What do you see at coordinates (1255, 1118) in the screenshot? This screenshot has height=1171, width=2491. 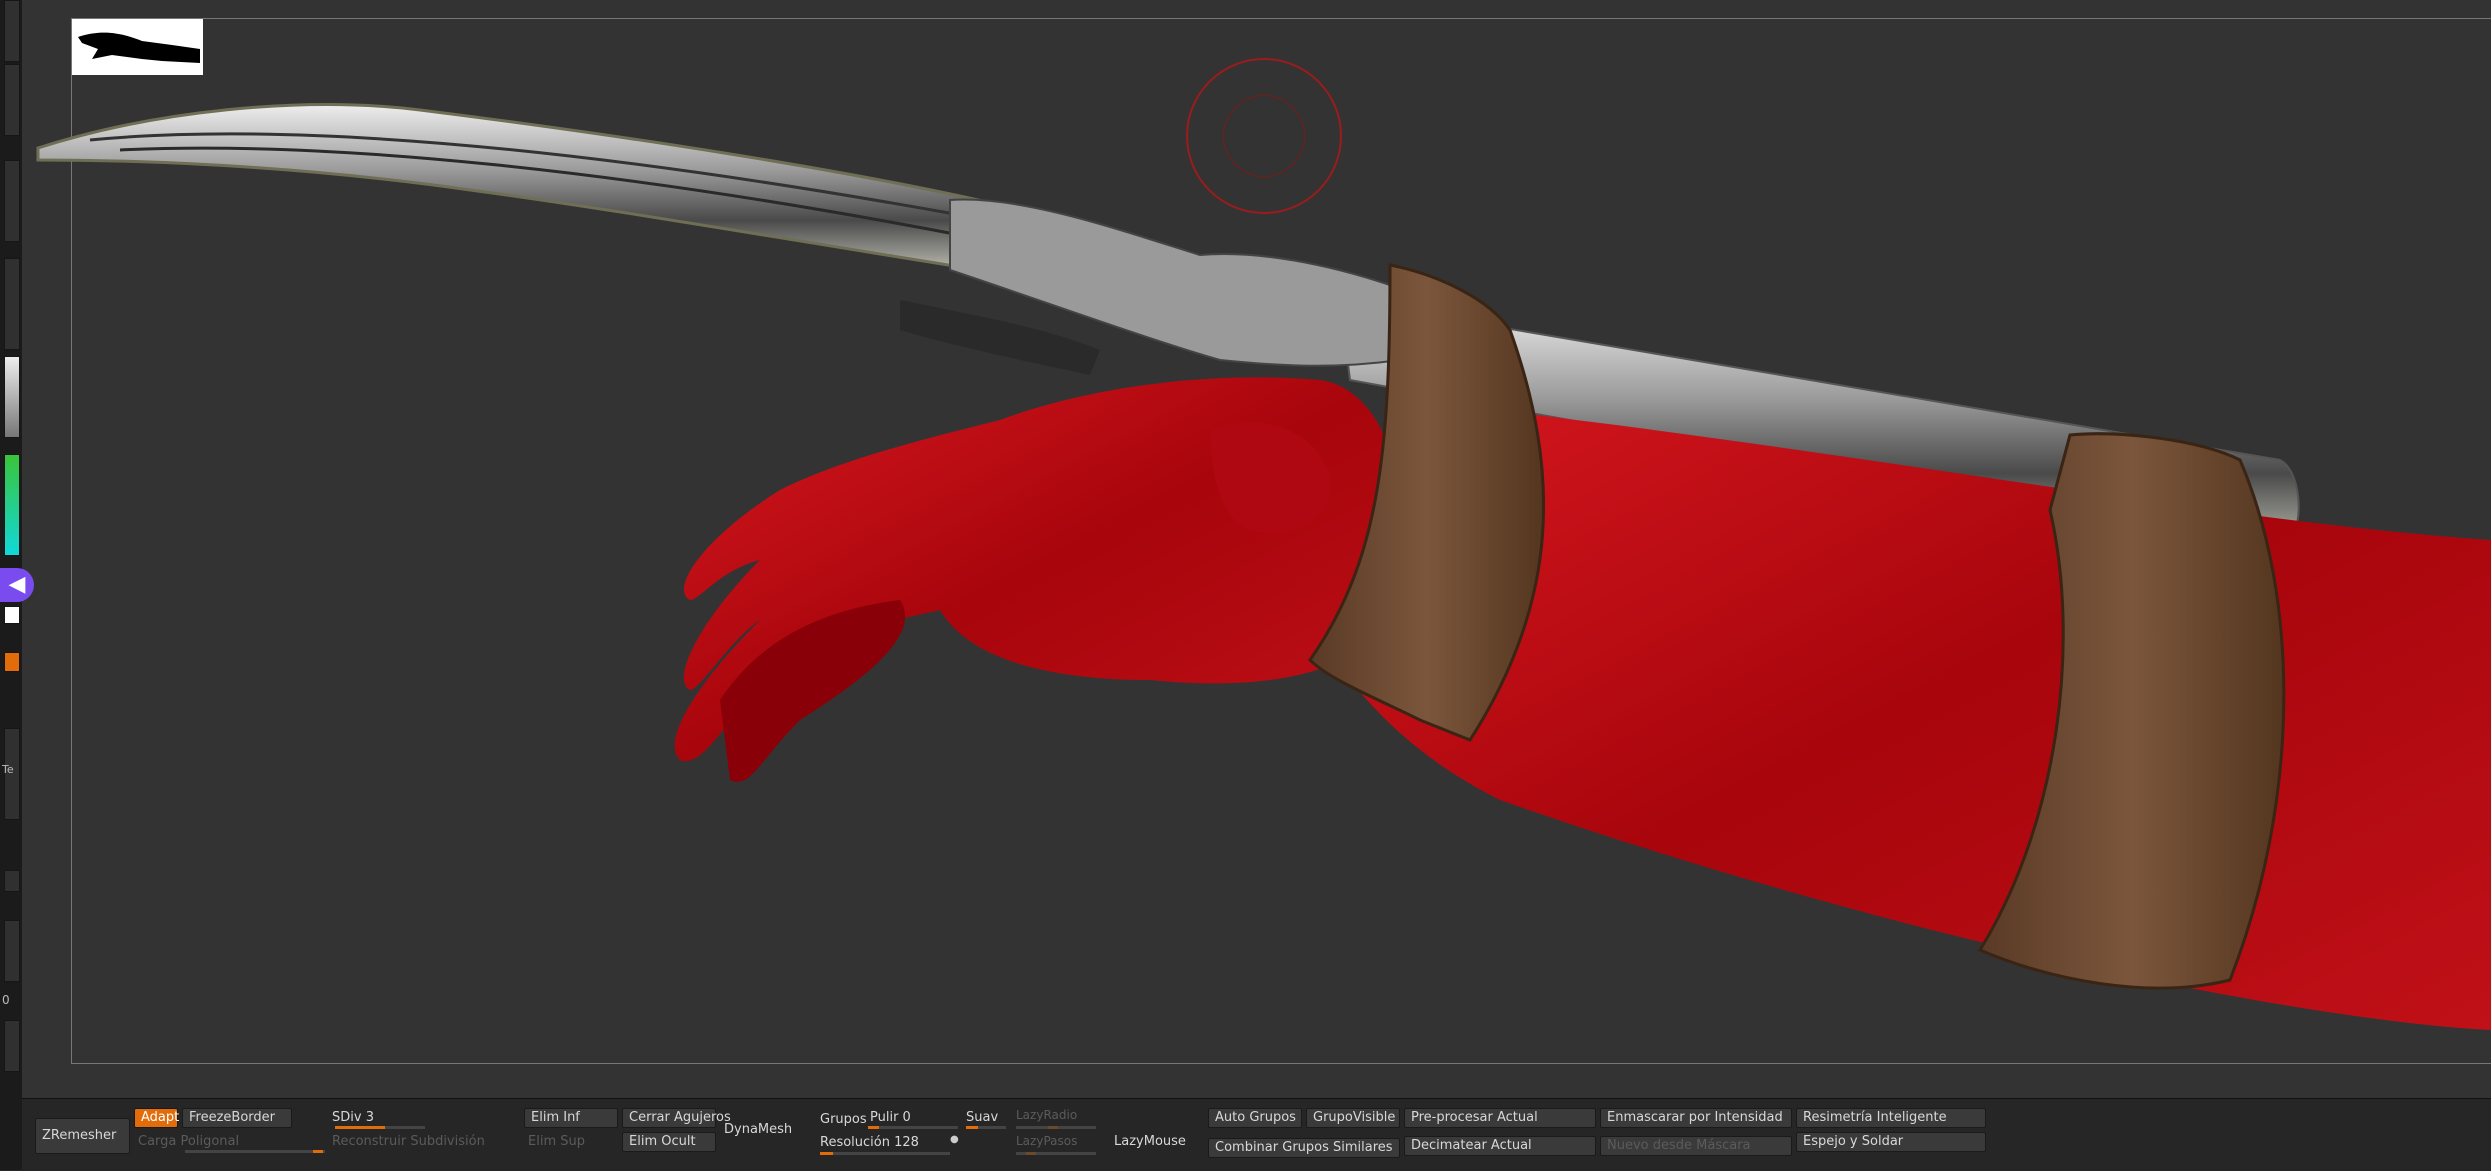 I see `auto-grupos-button: Auto Grupos` at bounding box center [1255, 1118].